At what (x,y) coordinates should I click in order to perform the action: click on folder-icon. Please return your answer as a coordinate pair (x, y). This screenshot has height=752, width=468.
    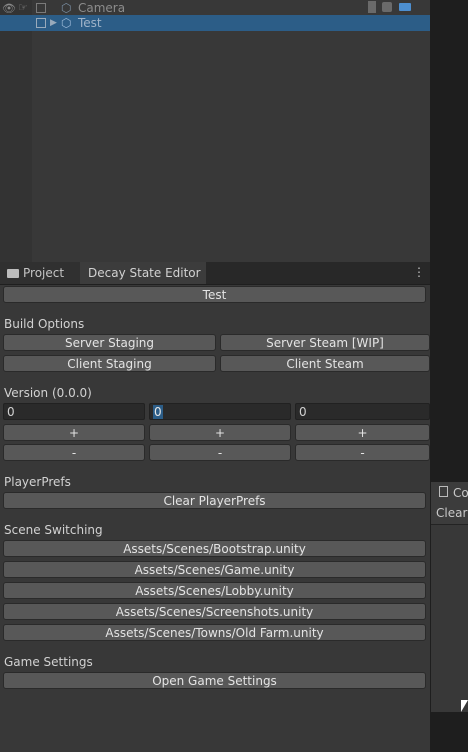
    Looking at the image, I should click on (13, 273).